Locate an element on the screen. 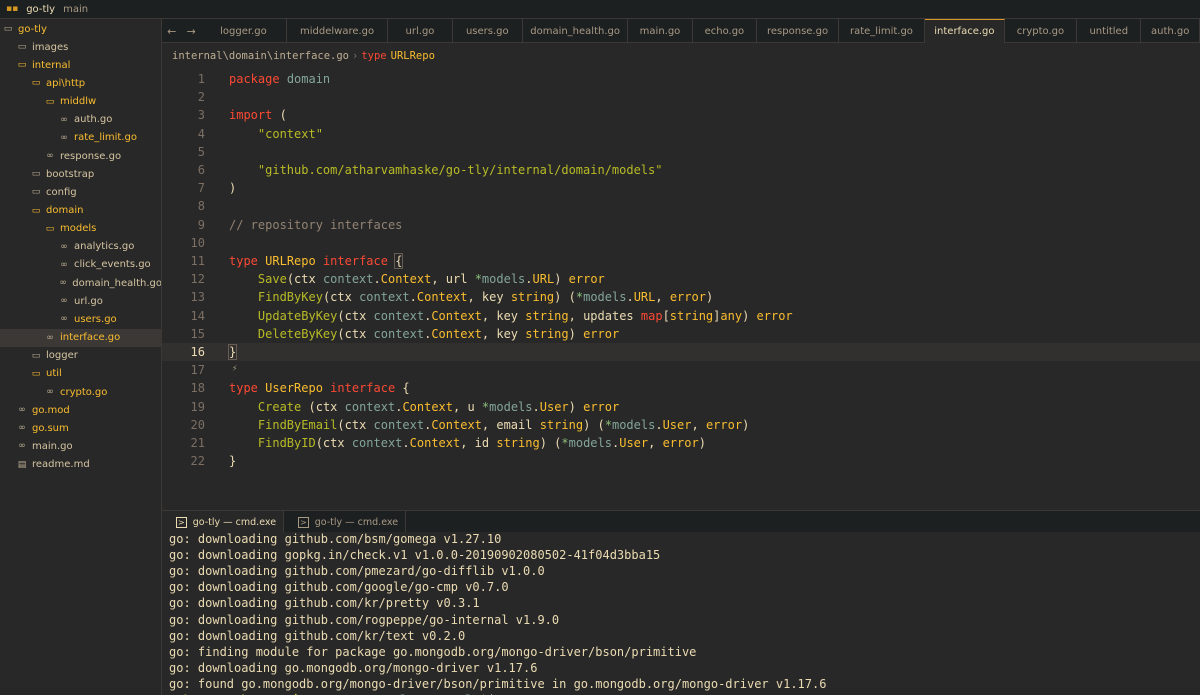 This screenshot has height=695, width=1200. line-number: 16 is located at coordinates (197, 352).